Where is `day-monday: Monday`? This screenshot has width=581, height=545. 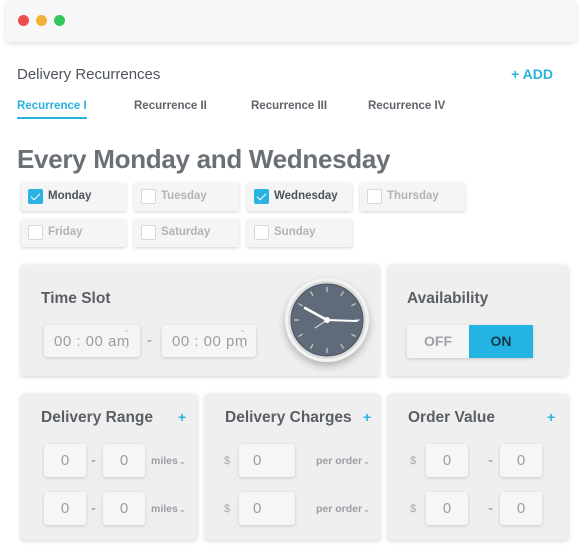 day-monday: Monday is located at coordinates (73, 197).